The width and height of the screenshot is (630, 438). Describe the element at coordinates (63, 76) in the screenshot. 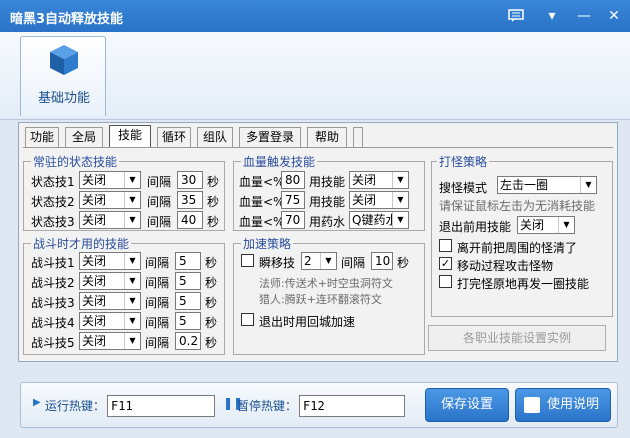

I see `basic-function-button: 基础功能` at that location.